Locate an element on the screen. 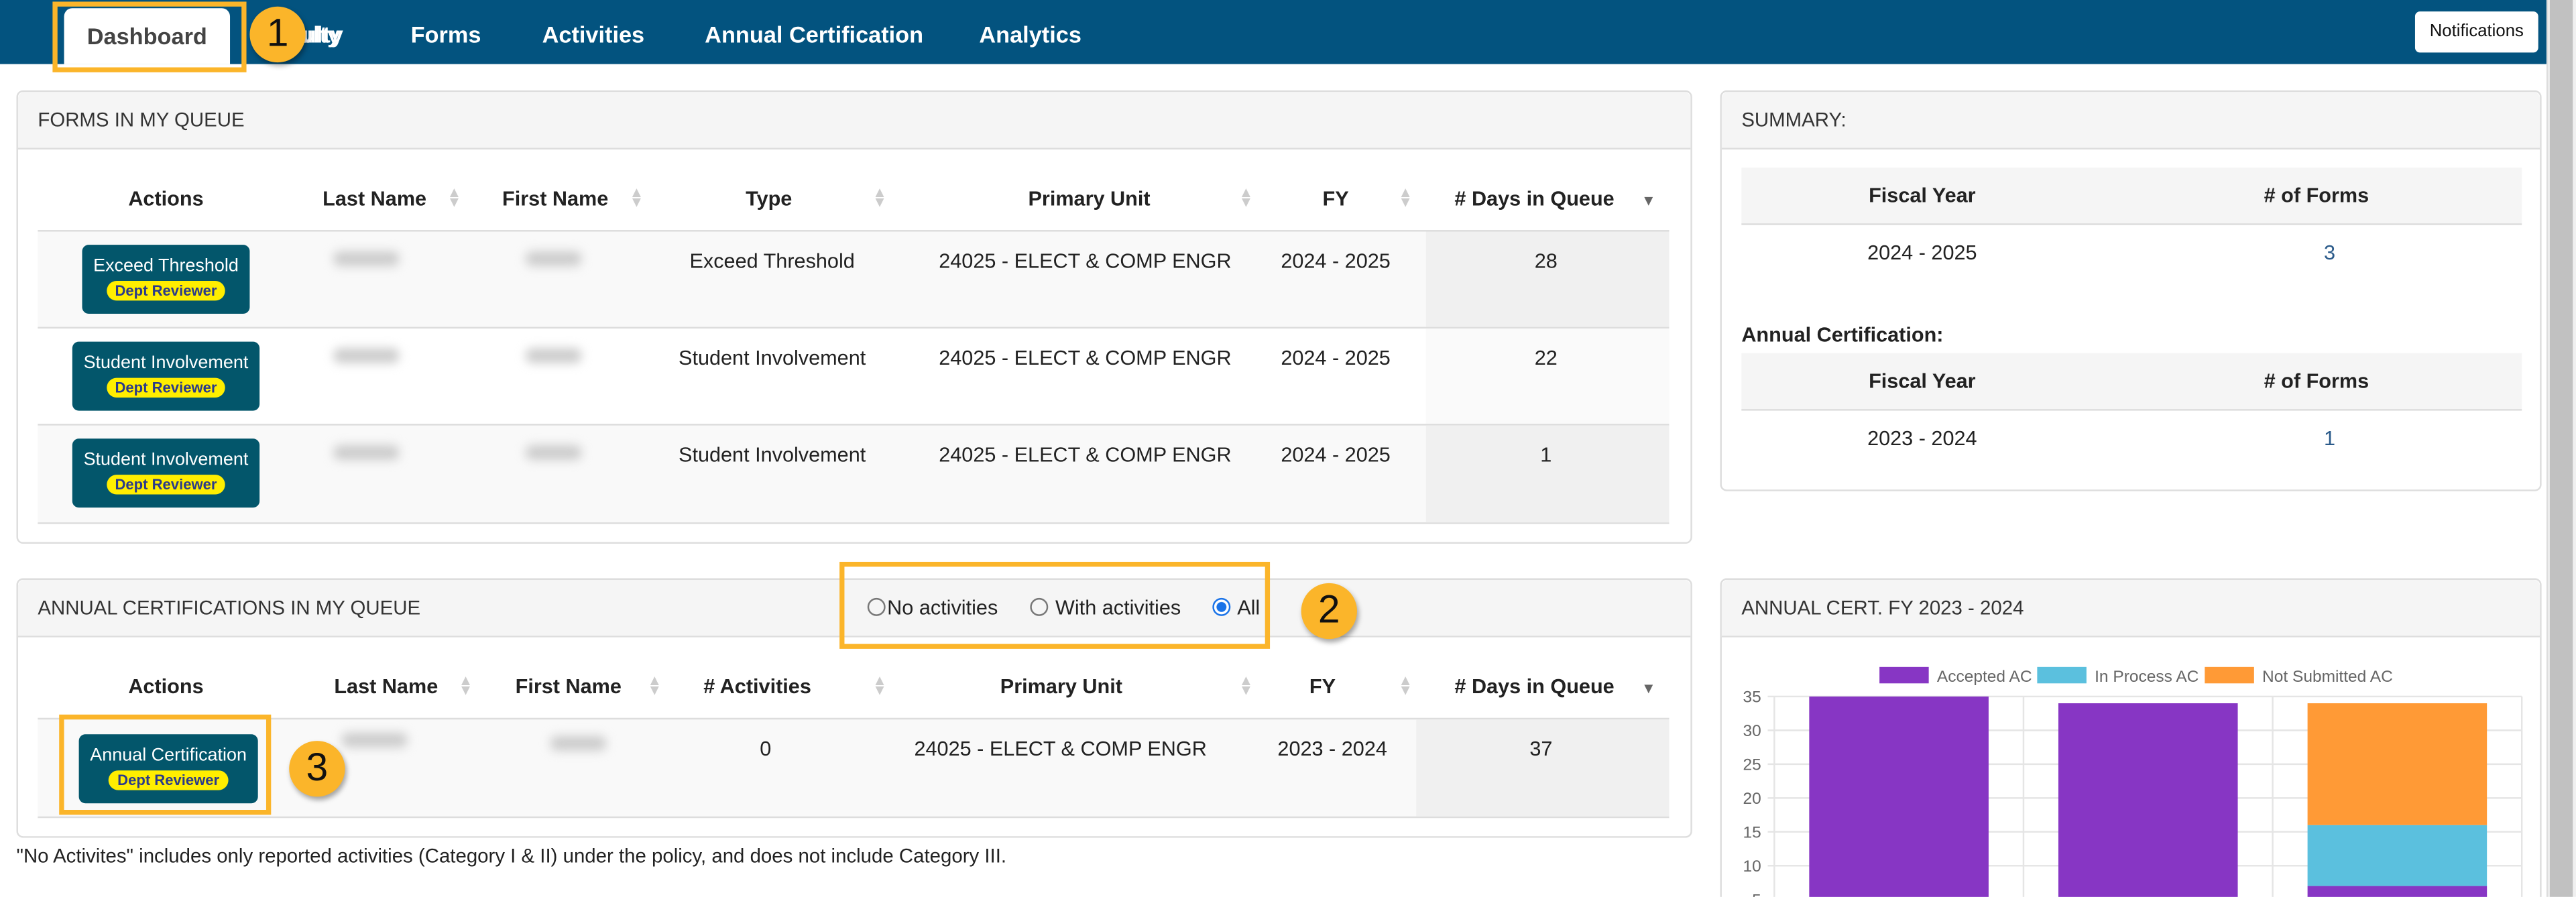 This screenshot has width=2576, height=897. y-tick-label: 20 is located at coordinates (1752, 799).